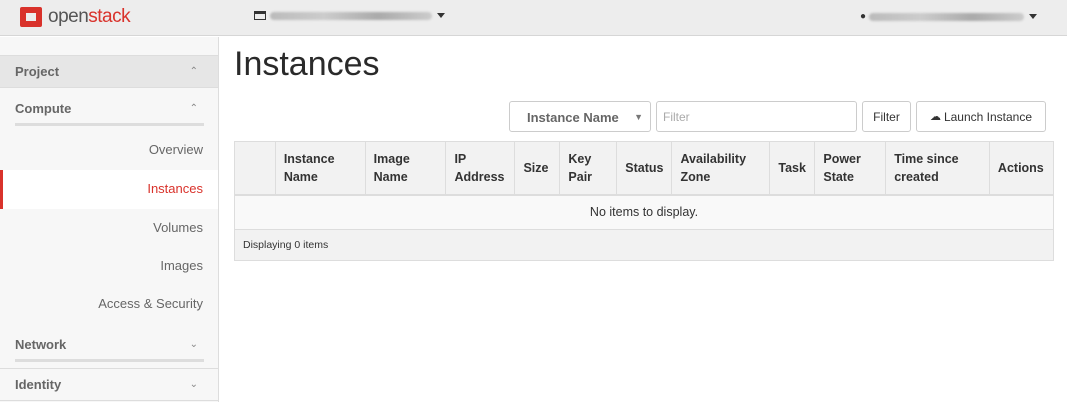 The width and height of the screenshot is (1067, 402). Describe the element at coordinates (109, 16) in the screenshot. I see `logo-text-stack: stack` at that location.